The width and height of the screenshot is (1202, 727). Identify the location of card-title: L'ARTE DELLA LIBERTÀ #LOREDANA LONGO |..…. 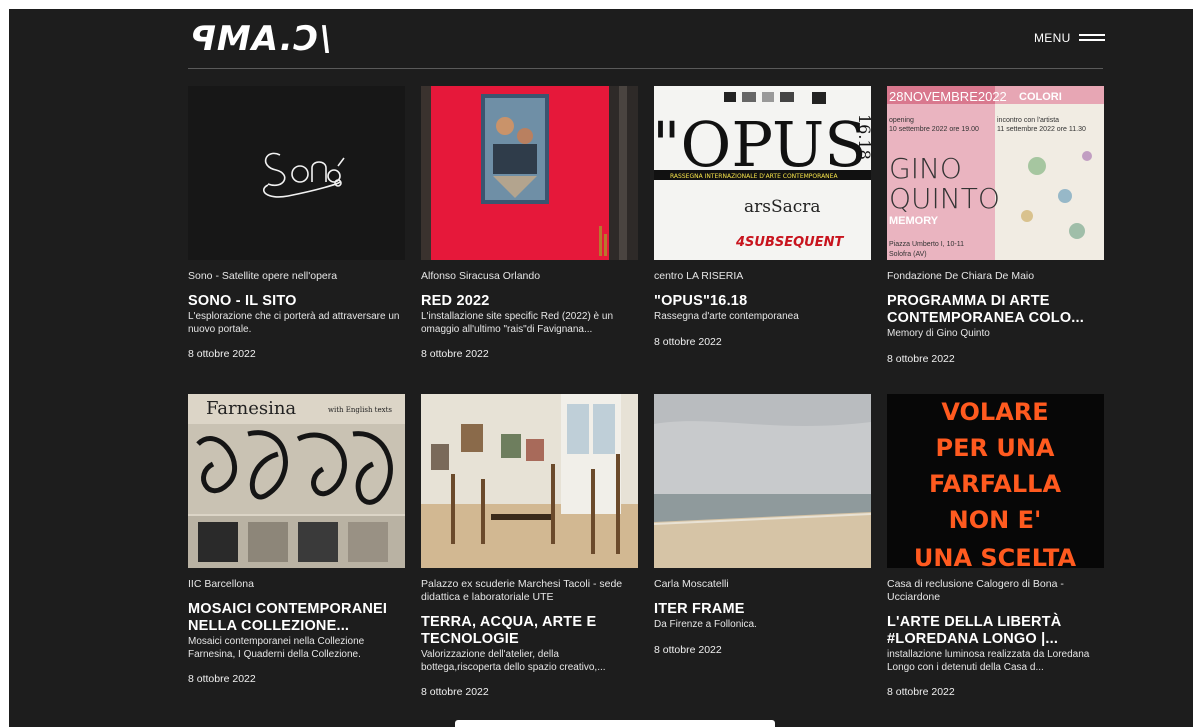
(995, 631).